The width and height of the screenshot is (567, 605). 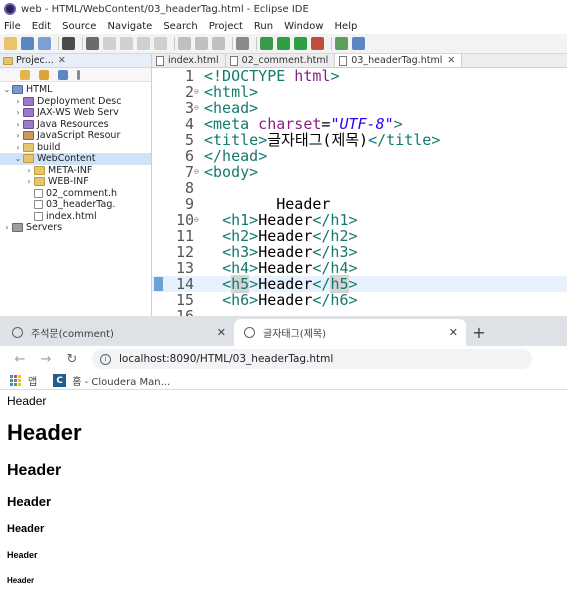 I want to click on tree-item: › JAX-WS Web Serv, so click(x=75, y=113).